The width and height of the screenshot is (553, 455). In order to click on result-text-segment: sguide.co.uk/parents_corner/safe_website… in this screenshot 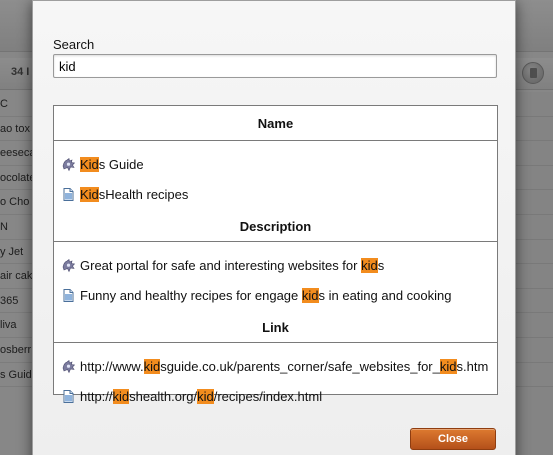, I will do `click(300, 366)`.